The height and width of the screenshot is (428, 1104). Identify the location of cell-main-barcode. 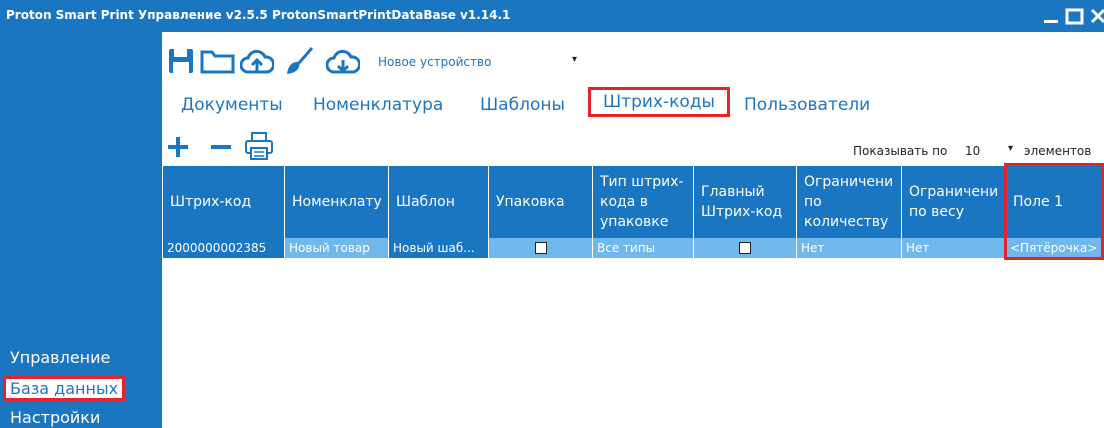
(745, 248).